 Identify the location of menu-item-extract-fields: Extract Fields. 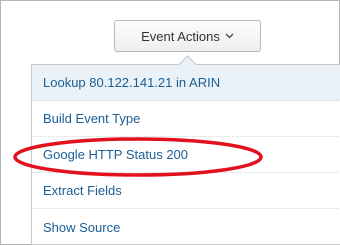
(186, 191).